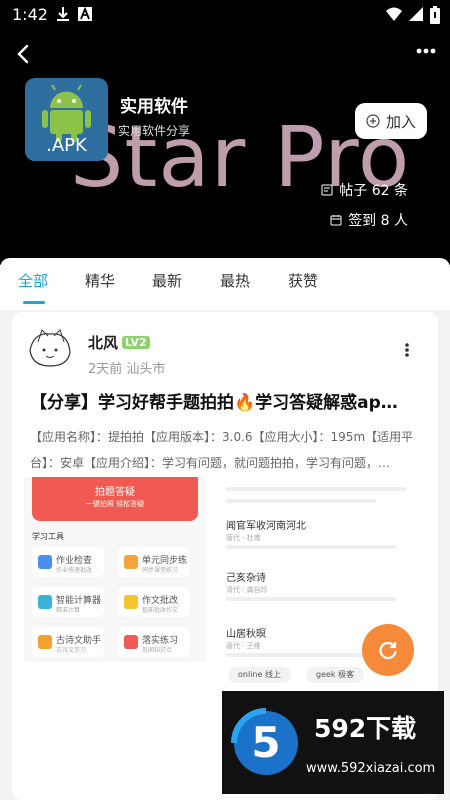 The height and width of the screenshot is (800, 450). What do you see at coordinates (303, 280) in the screenshot?
I see `tab-most-liked: 获赞` at bounding box center [303, 280].